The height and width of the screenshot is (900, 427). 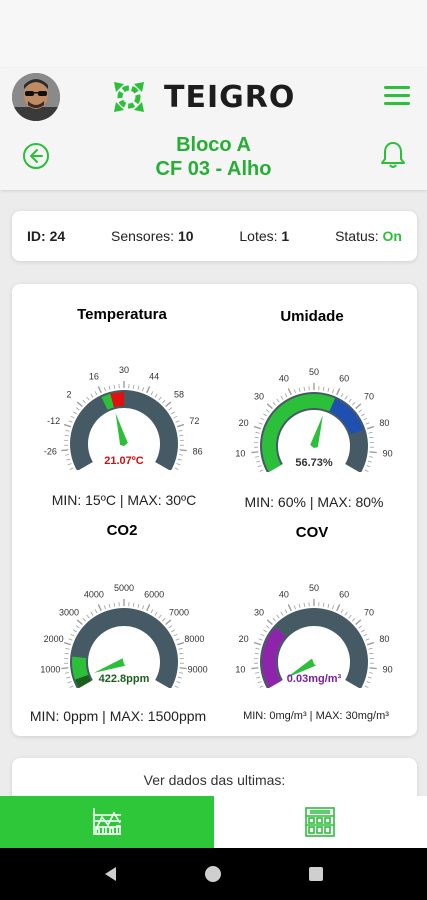 What do you see at coordinates (344, 594) in the screenshot?
I see `gauge-tick-label: 60` at bounding box center [344, 594].